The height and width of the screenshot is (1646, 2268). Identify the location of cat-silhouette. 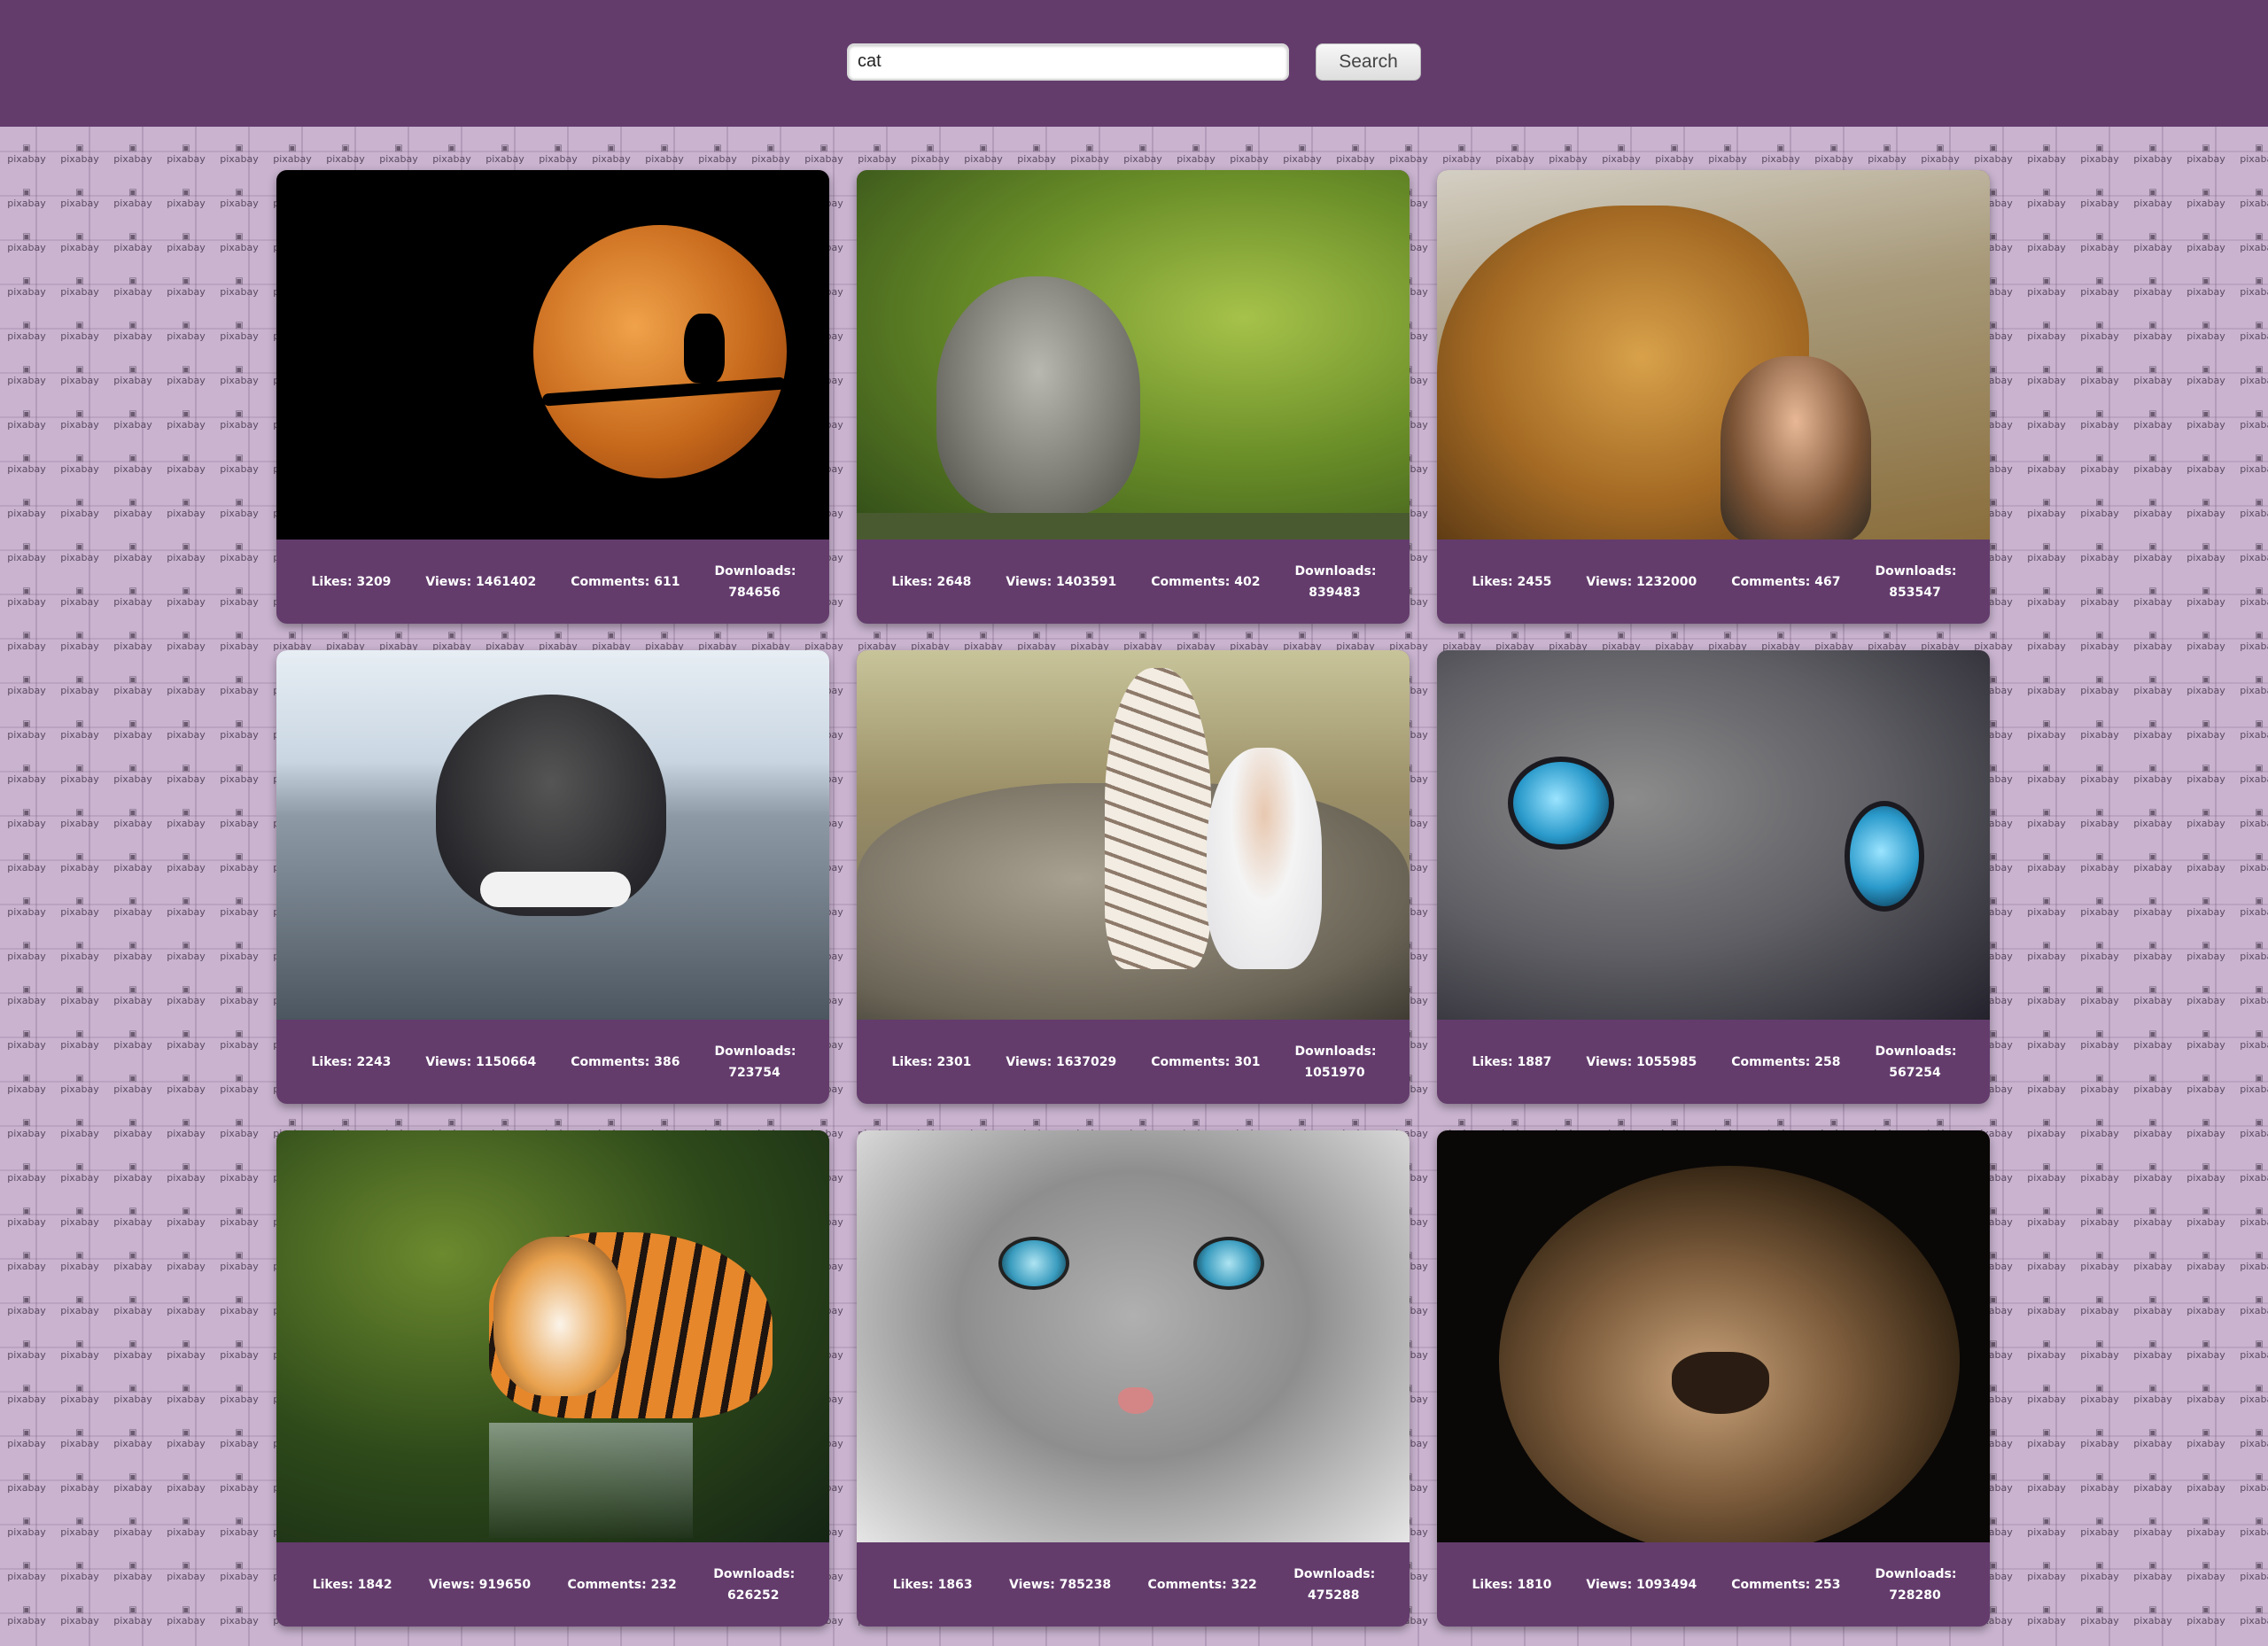
(704, 348).